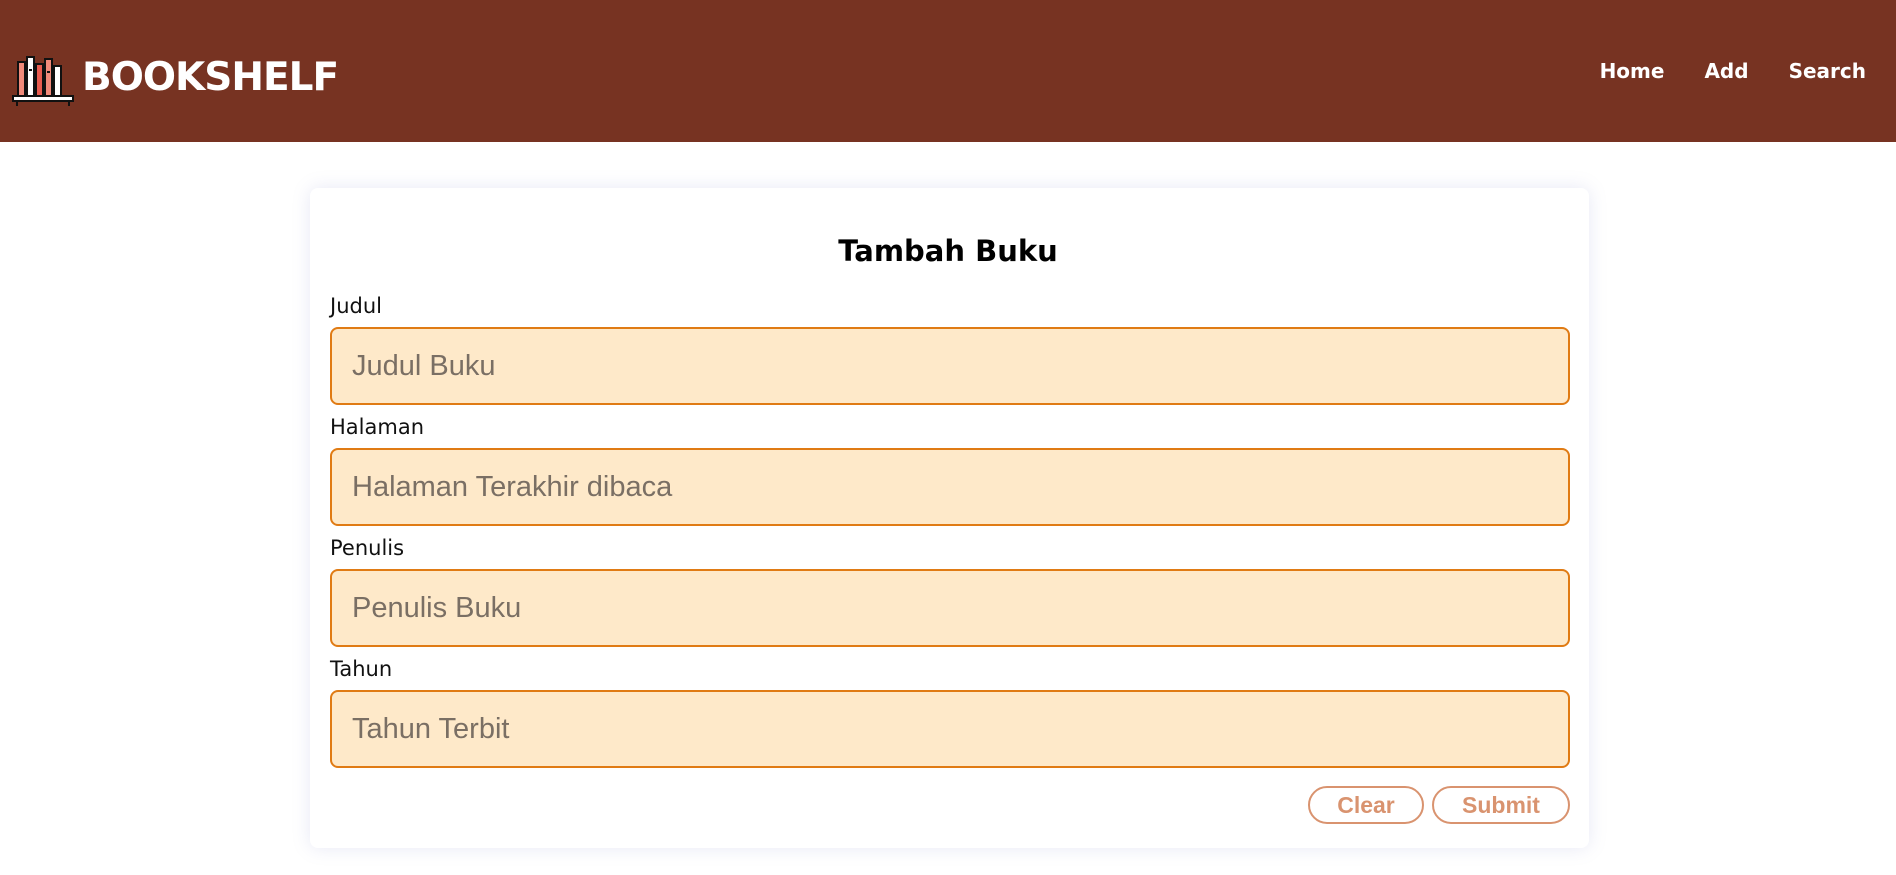 This screenshot has width=1896, height=875. I want to click on form-title: Tambah Buku, so click(948, 251).